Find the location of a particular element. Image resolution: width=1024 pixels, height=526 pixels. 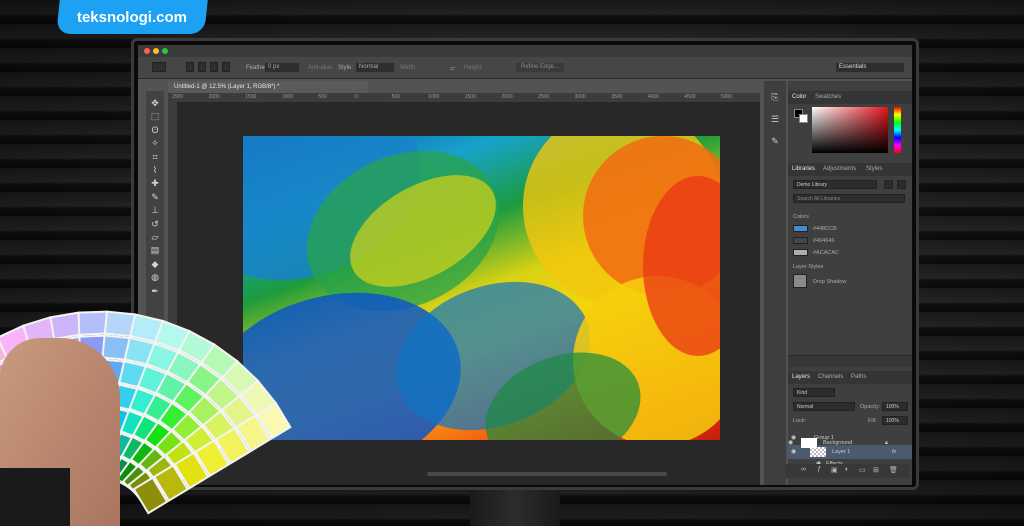

library-select: Demo Library is located at coordinates (835, 184).